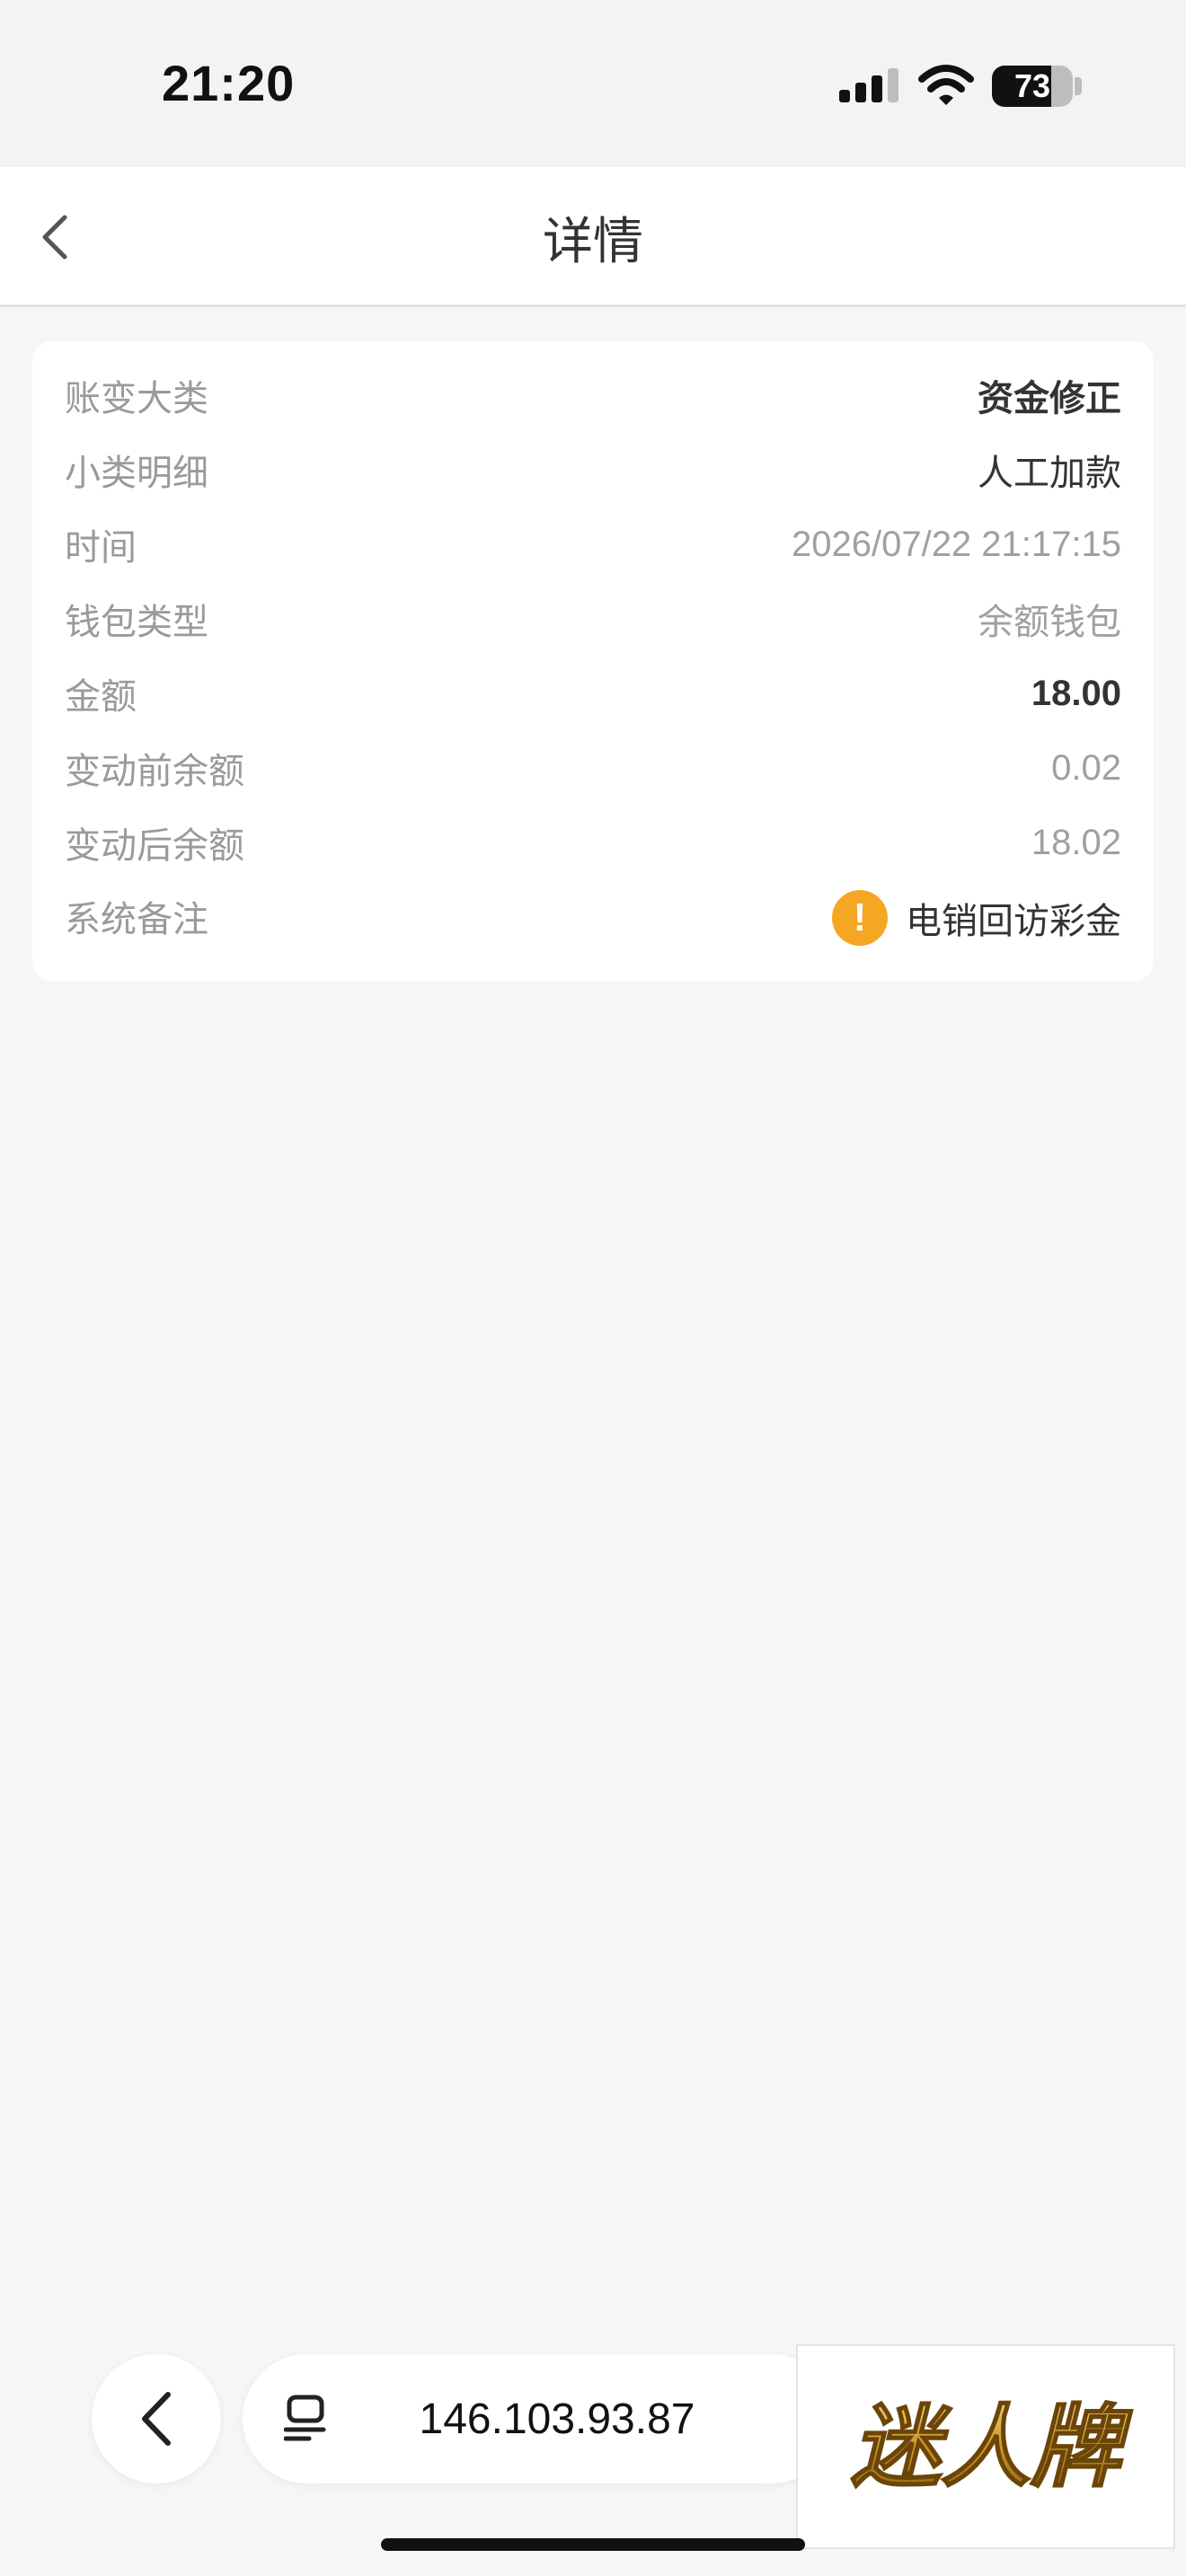  Describe the element at coordinates (956, 544) in the screenshot. I see `detail-value: 2026/07/22 21:17:15` at that location.